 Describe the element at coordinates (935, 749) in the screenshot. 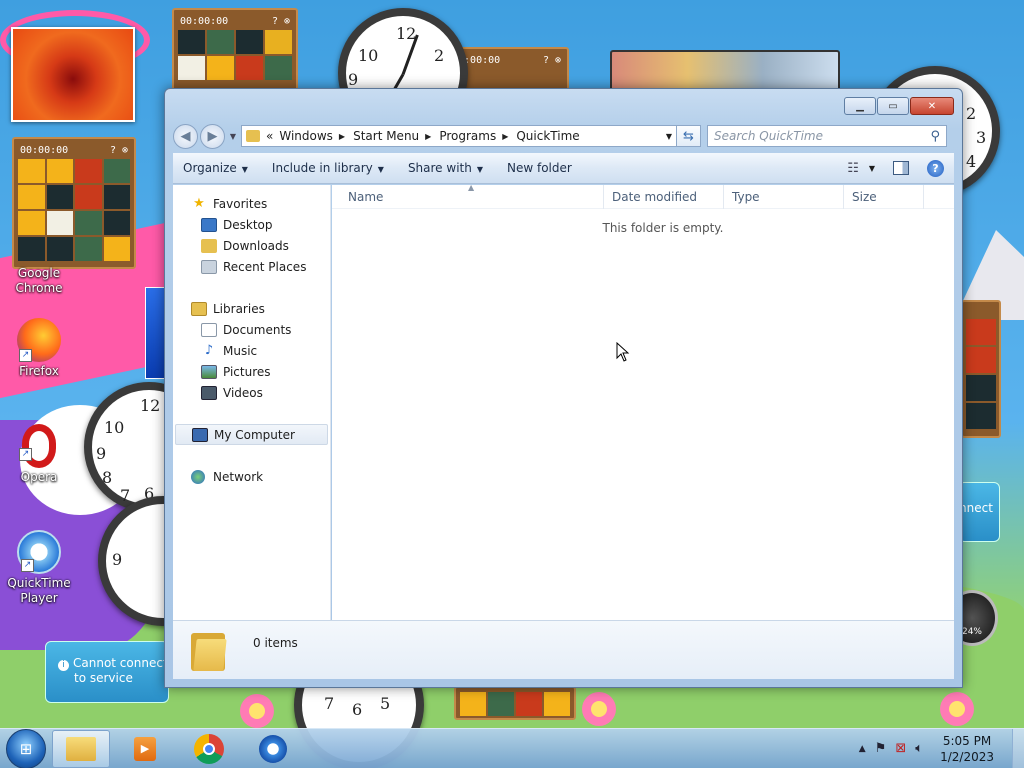

I see `system-tray: ▲ ⚑ ⊠ 🔈︎ 5:05 PM 1/2/2023` at that location.